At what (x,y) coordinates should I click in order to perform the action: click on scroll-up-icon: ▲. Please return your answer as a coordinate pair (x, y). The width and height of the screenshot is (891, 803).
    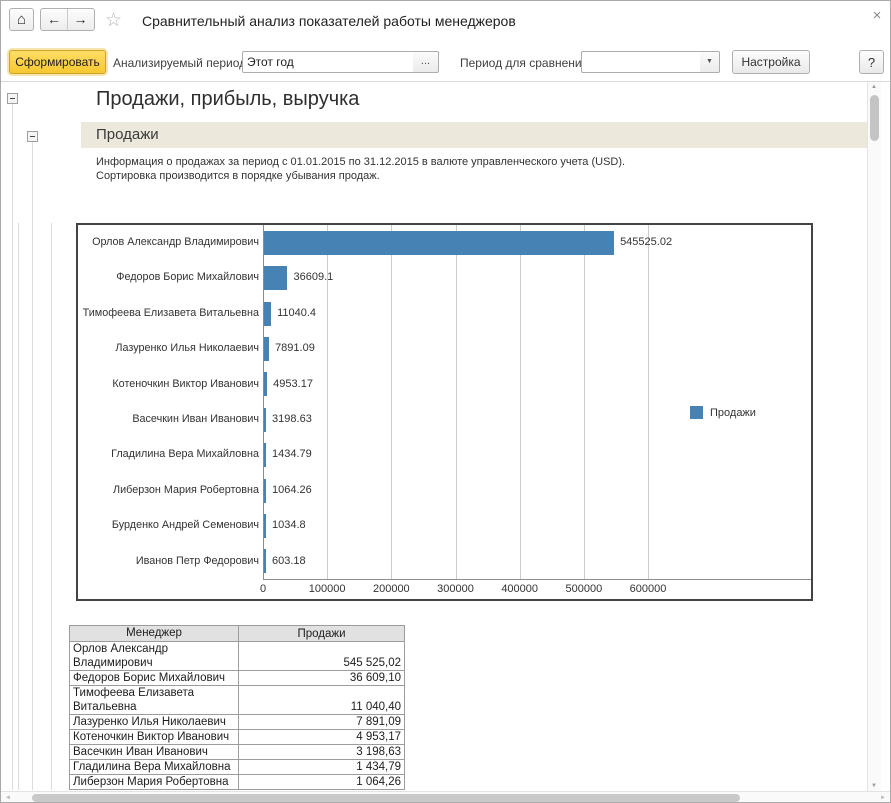
    Looking at the image, I should click on (874, 87).